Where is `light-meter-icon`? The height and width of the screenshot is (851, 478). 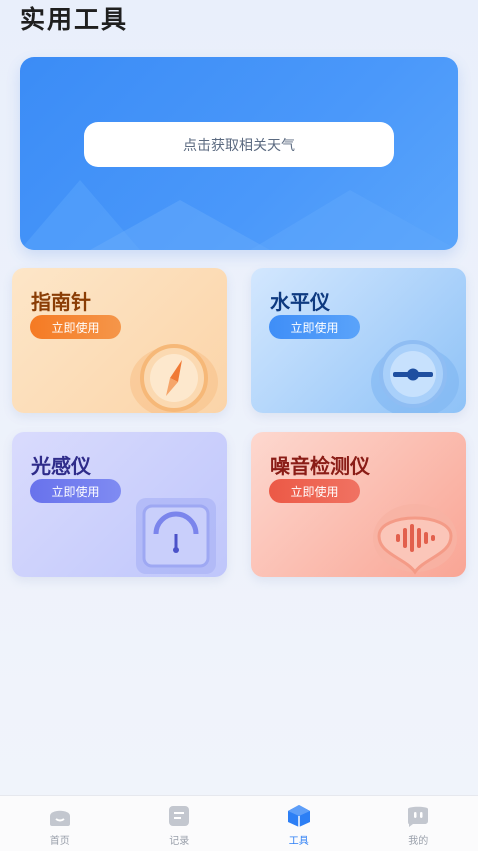
light-meter-icon is located at coordinates (178, 535).